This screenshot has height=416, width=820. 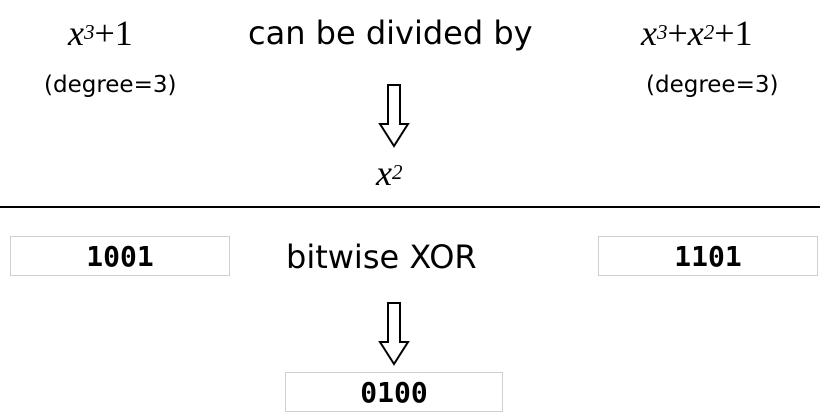 I want to click on right-poly-term1: x, so click(x=649, y=33).